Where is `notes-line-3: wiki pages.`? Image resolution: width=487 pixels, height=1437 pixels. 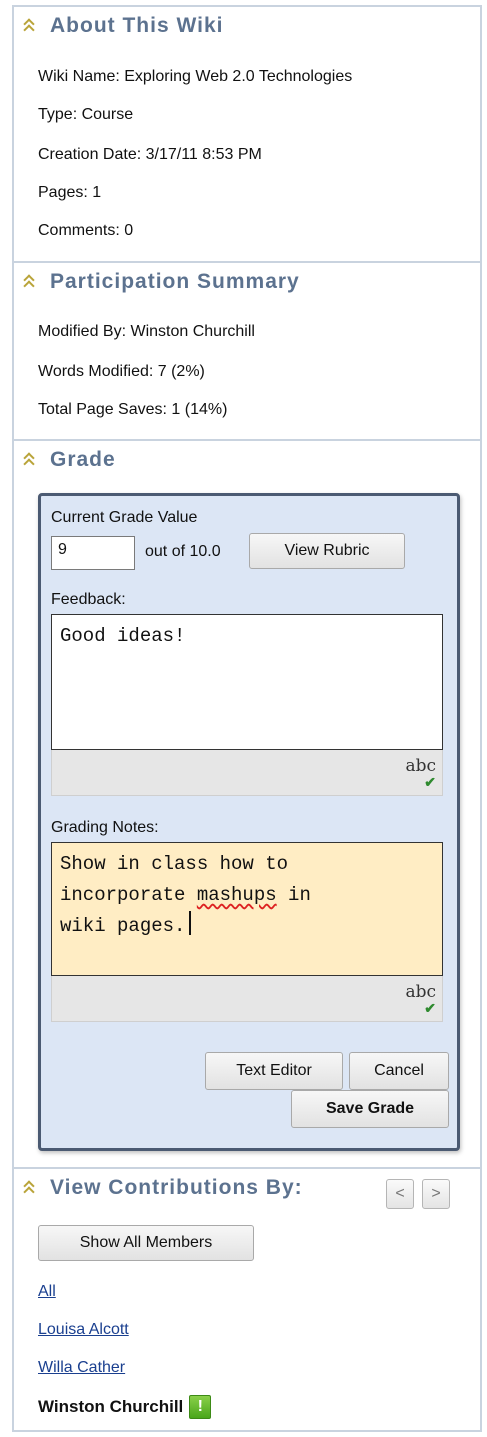 notes-line-3: wiki pages. is located at coordinates (123, 926).